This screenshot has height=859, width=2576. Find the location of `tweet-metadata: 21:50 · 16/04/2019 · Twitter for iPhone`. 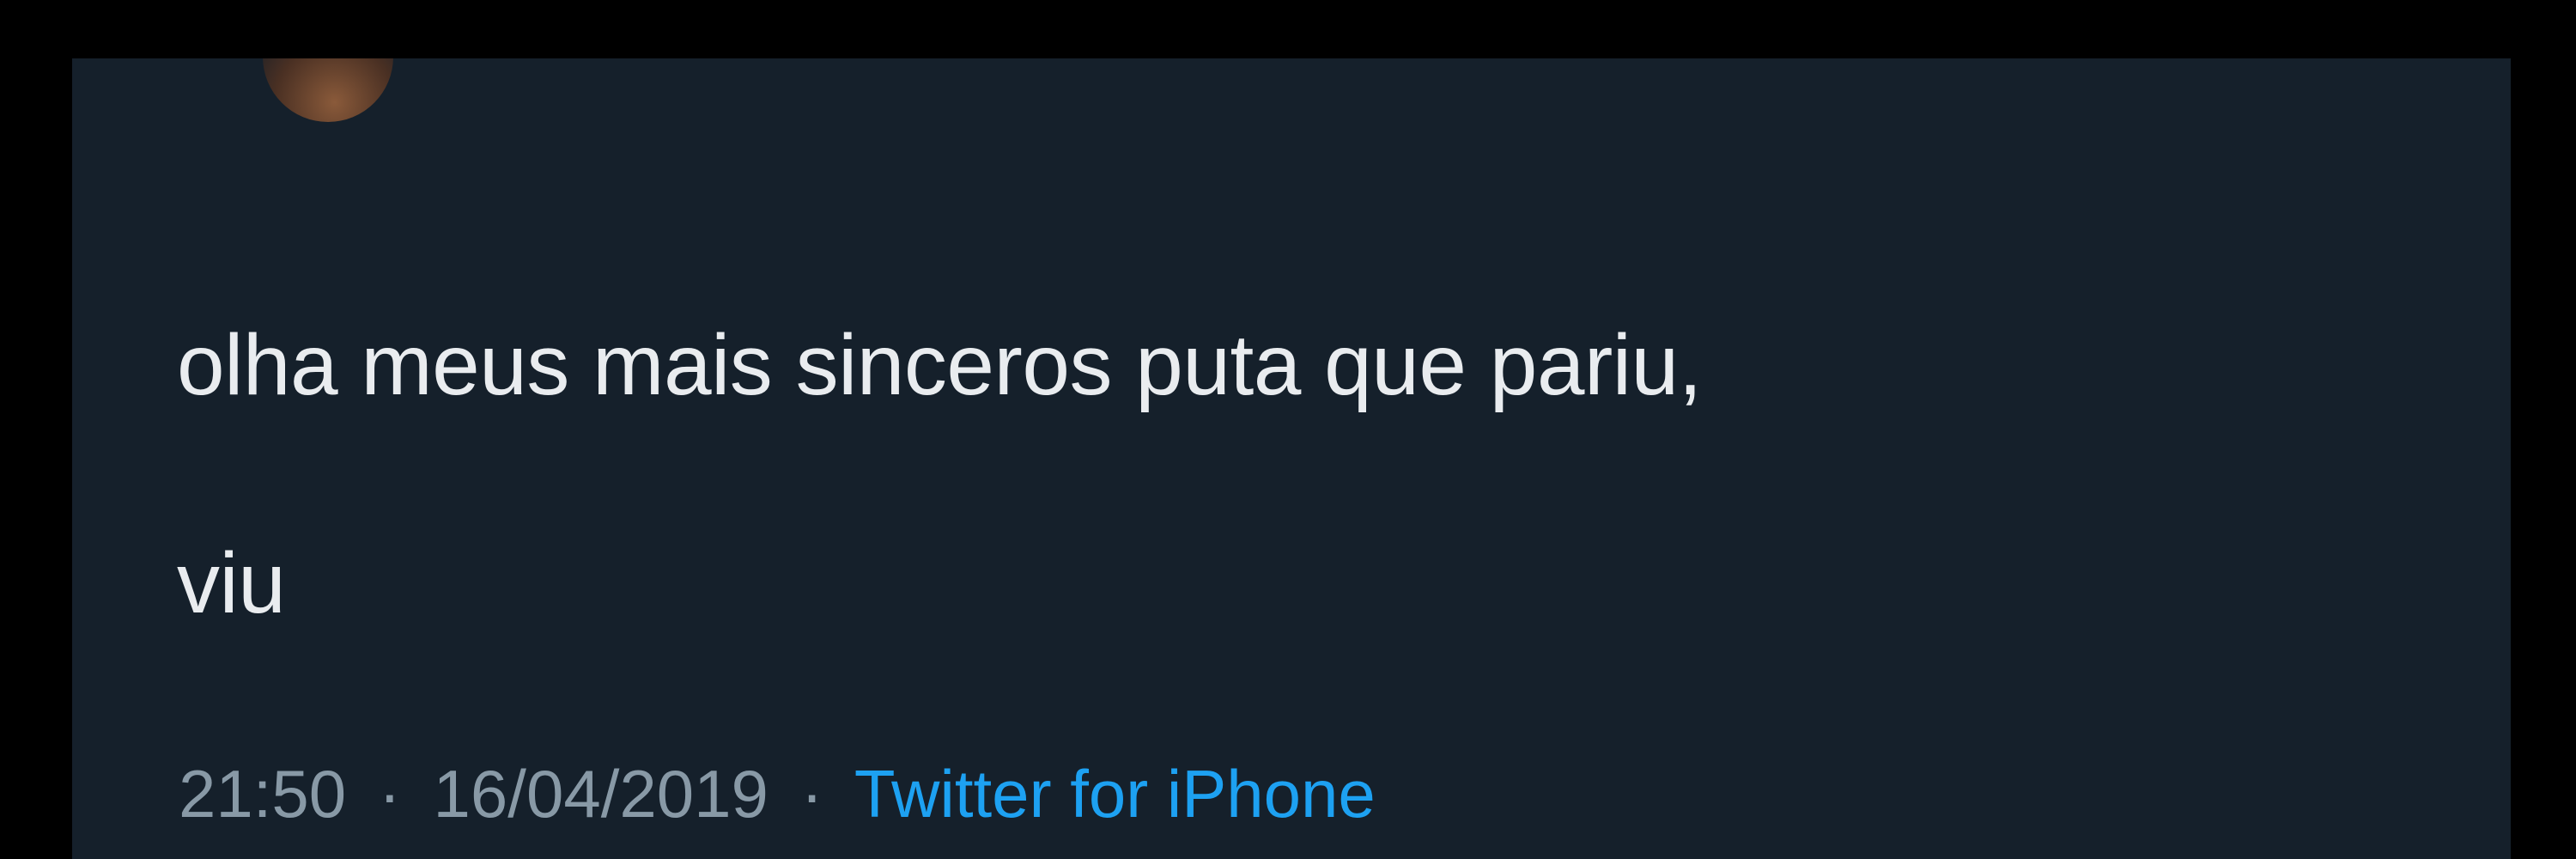

tweet-metadata: 21:50 · 16/04/2019 · Twitter for iPhone is located at coordinates (777, 794).